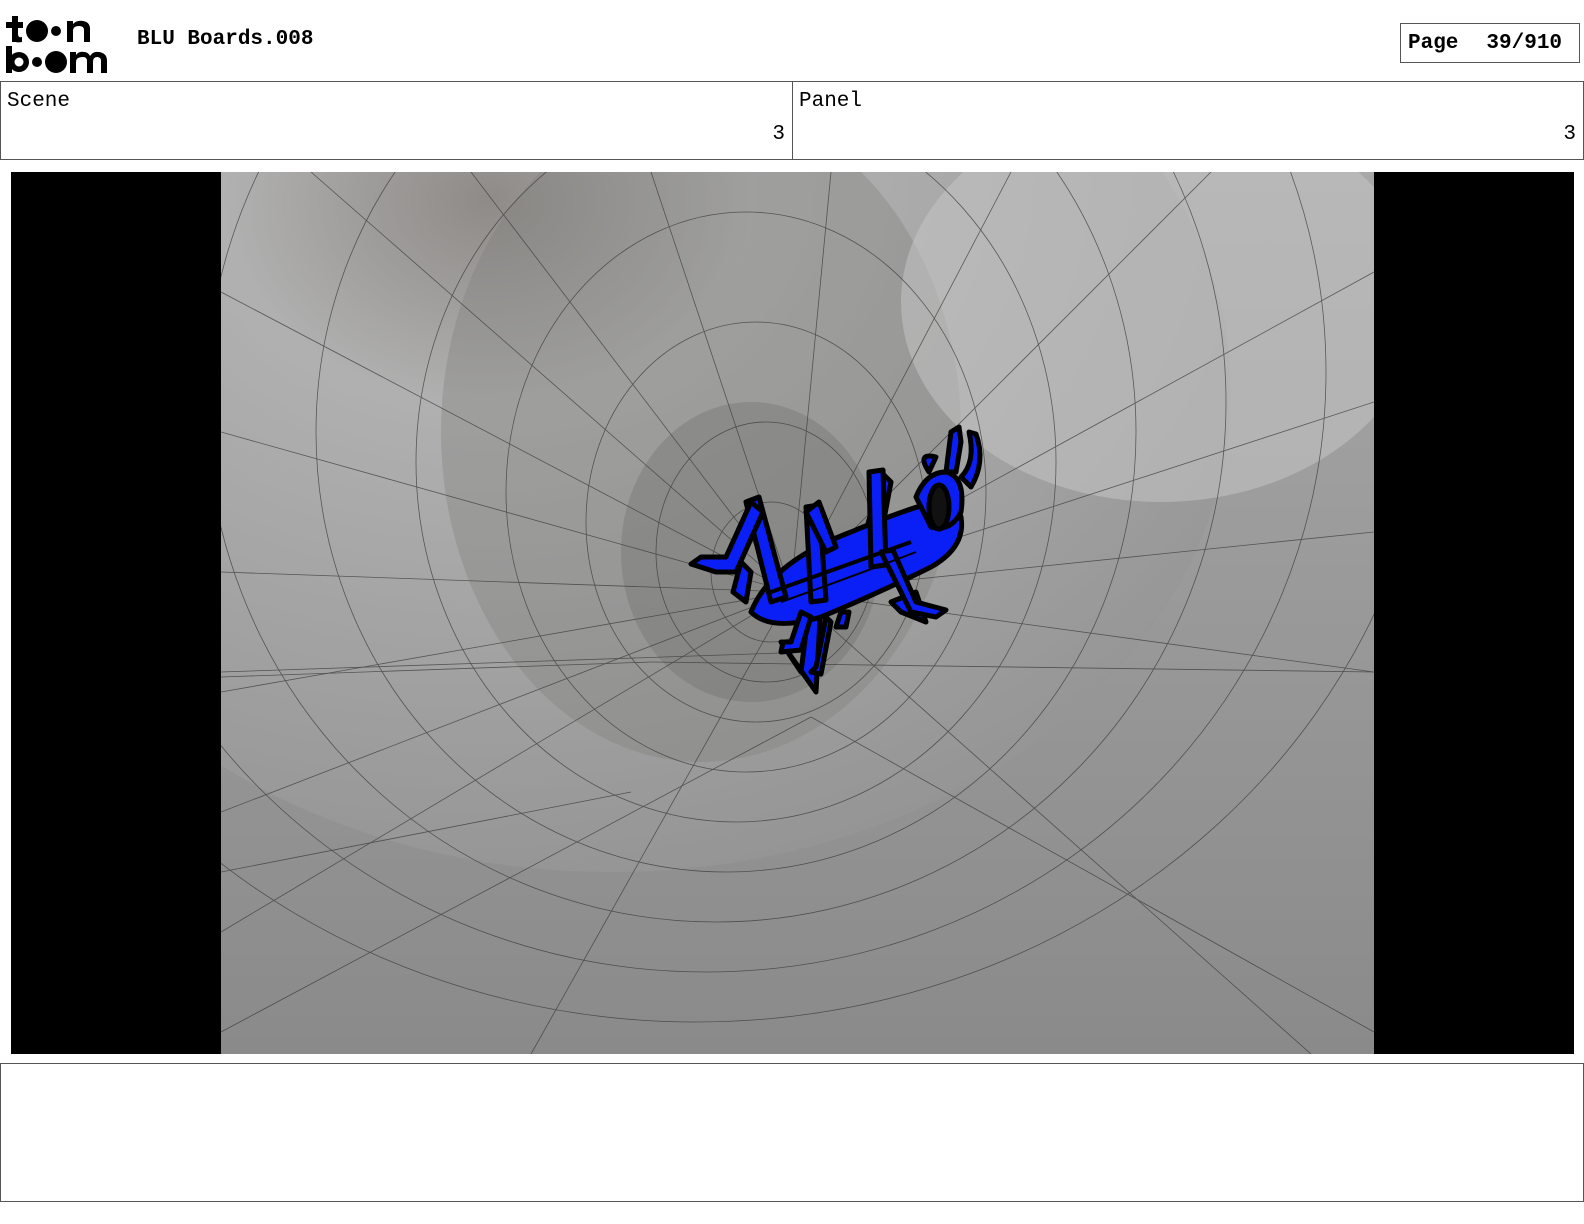 The height and width of the screenshot is (1224, 1584). Describe the element at coordinates (1433, 43) in the screenshot. I see `page-label: Page` at that location.